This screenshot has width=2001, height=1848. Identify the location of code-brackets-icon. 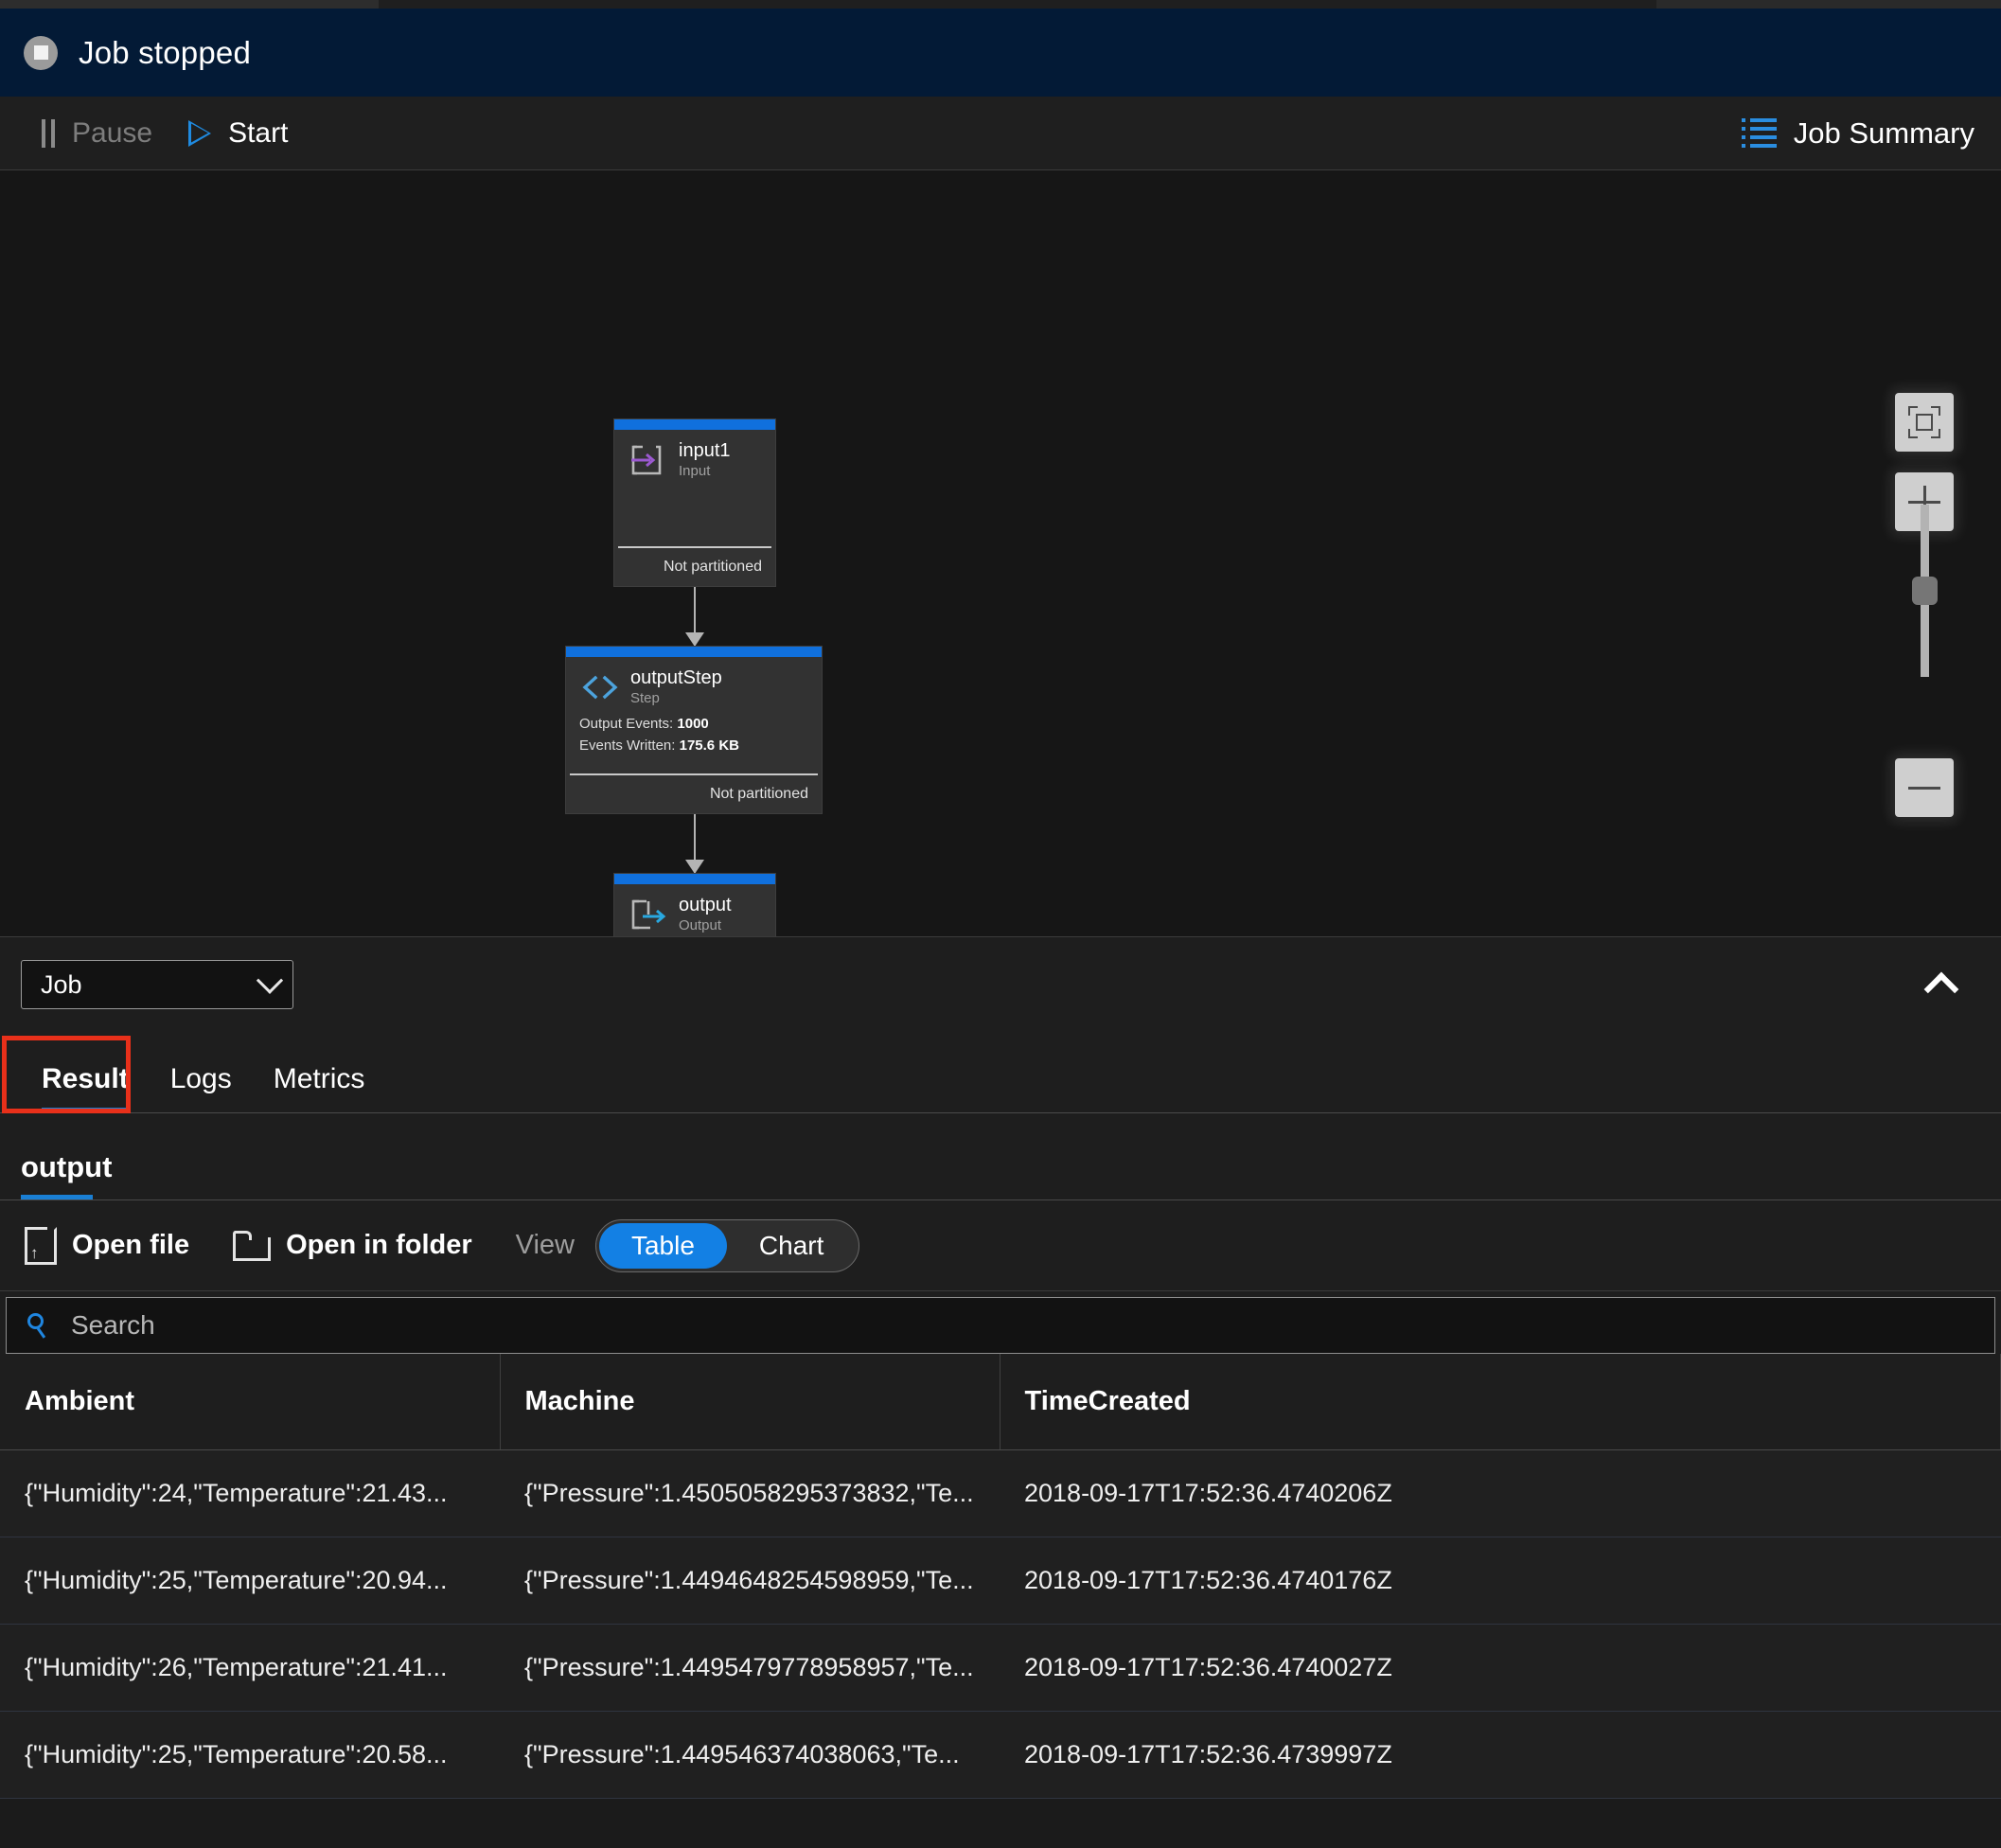
(601, 687).